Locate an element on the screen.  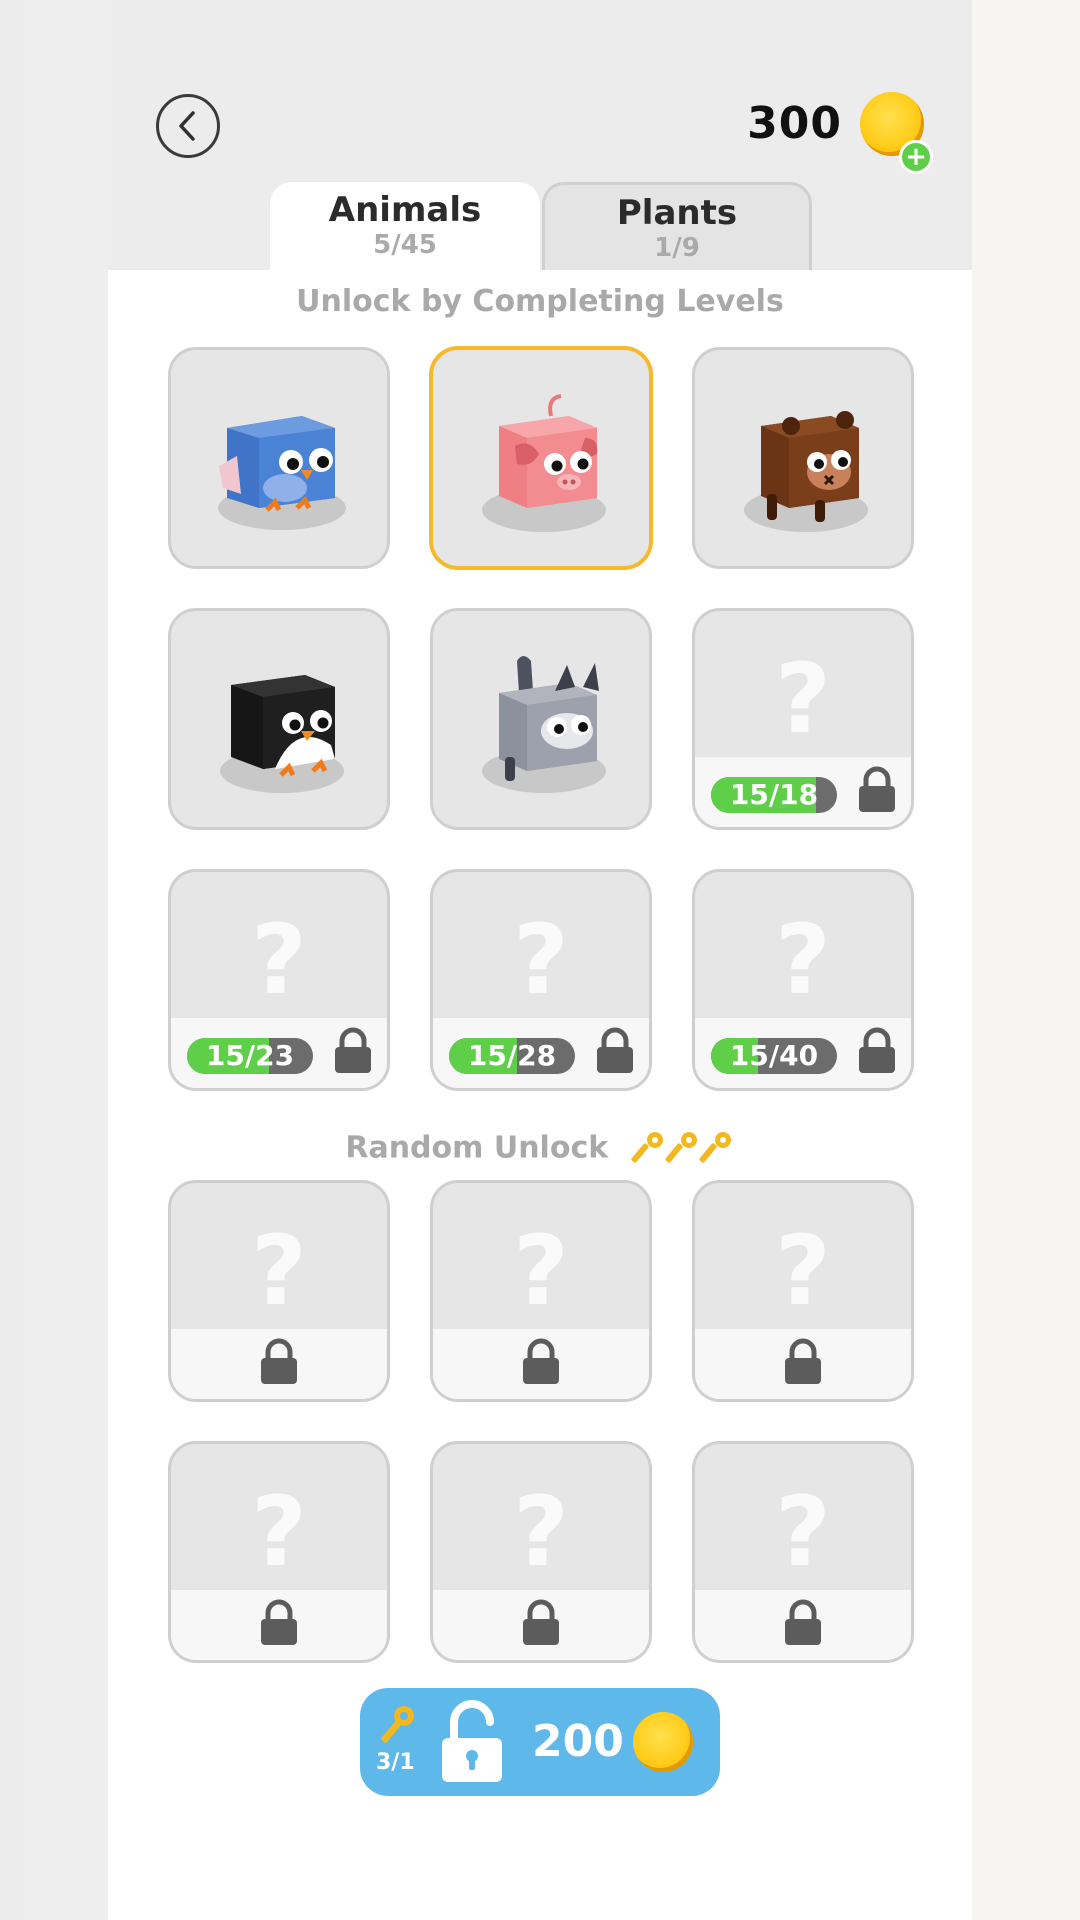
chevron-left-icon is located at coordinates (187, 126).